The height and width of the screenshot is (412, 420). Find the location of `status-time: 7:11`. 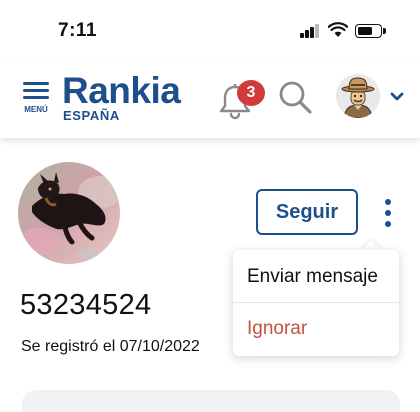

status-time: 7:11 is located at coordinates (77, 30).